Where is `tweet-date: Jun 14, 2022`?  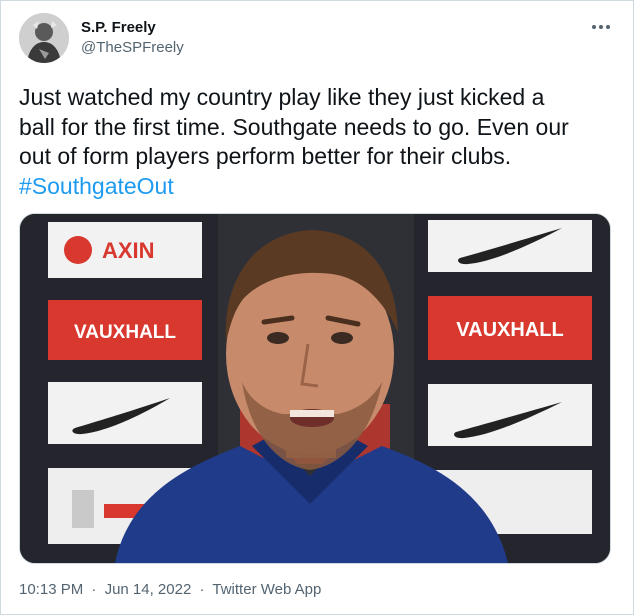 tweet-date: Jun 14, 2022 is located at coordinates (148, 589).